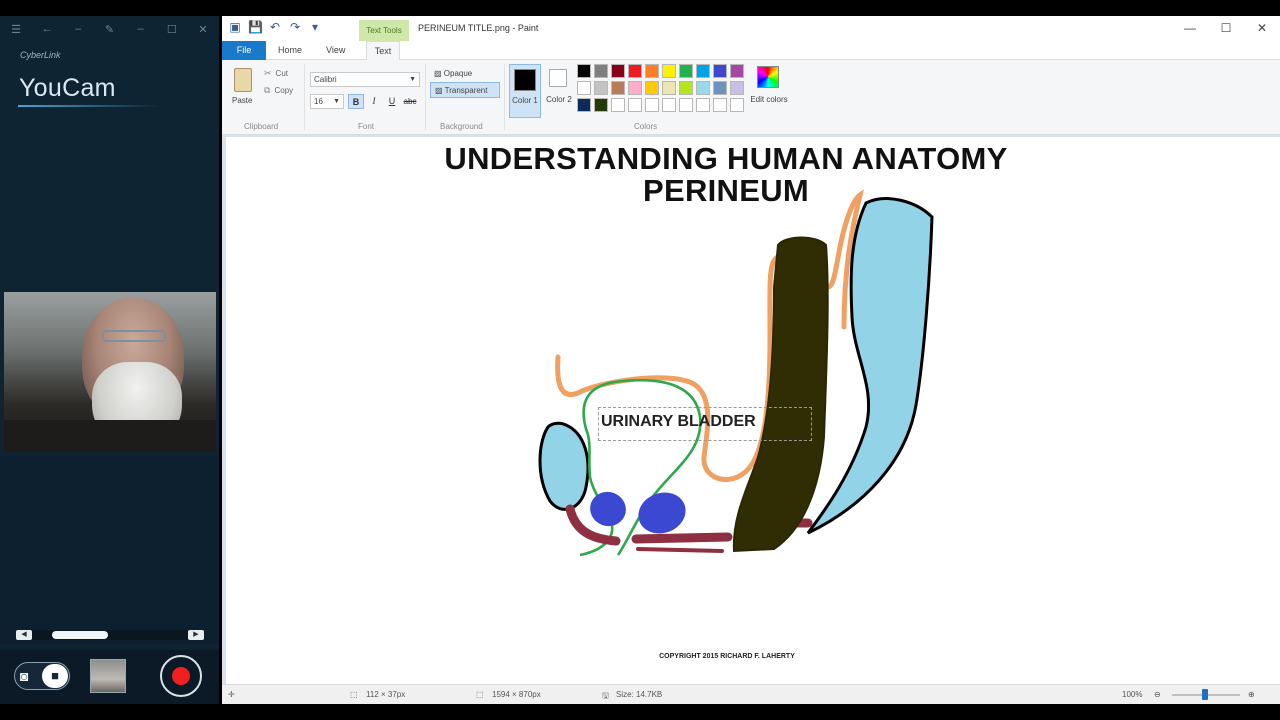  Describe the element at coordinates (295, 27) in the screenshot. I see `redo-icon: ↷` at that location.